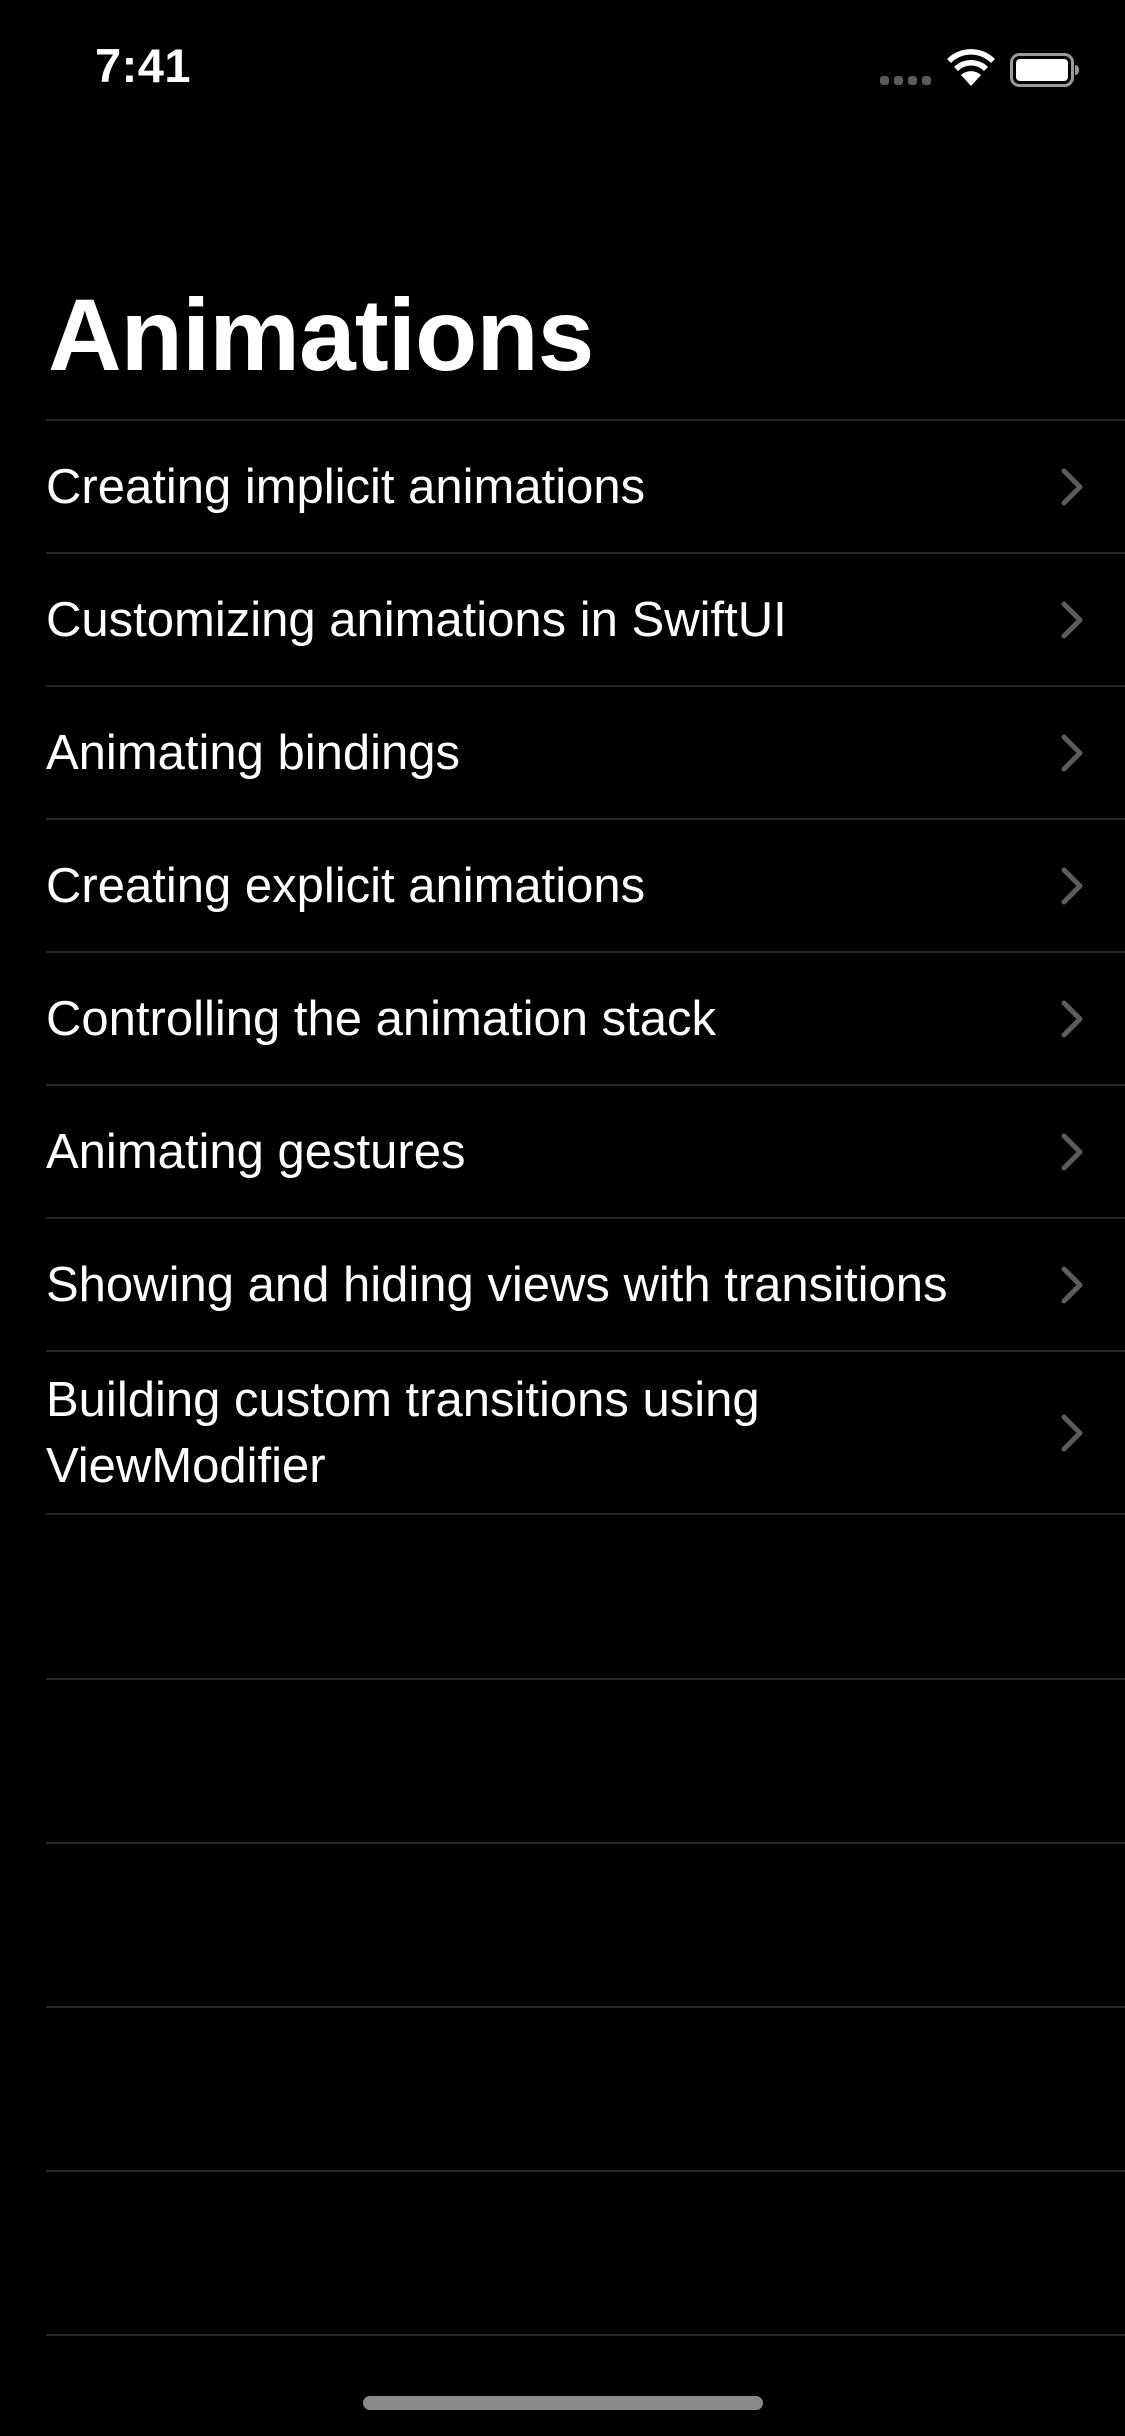 The width and height of the screenshot is (1125, 2436). I want to click on list-item: Creating explicit animations, so click(562, 885).